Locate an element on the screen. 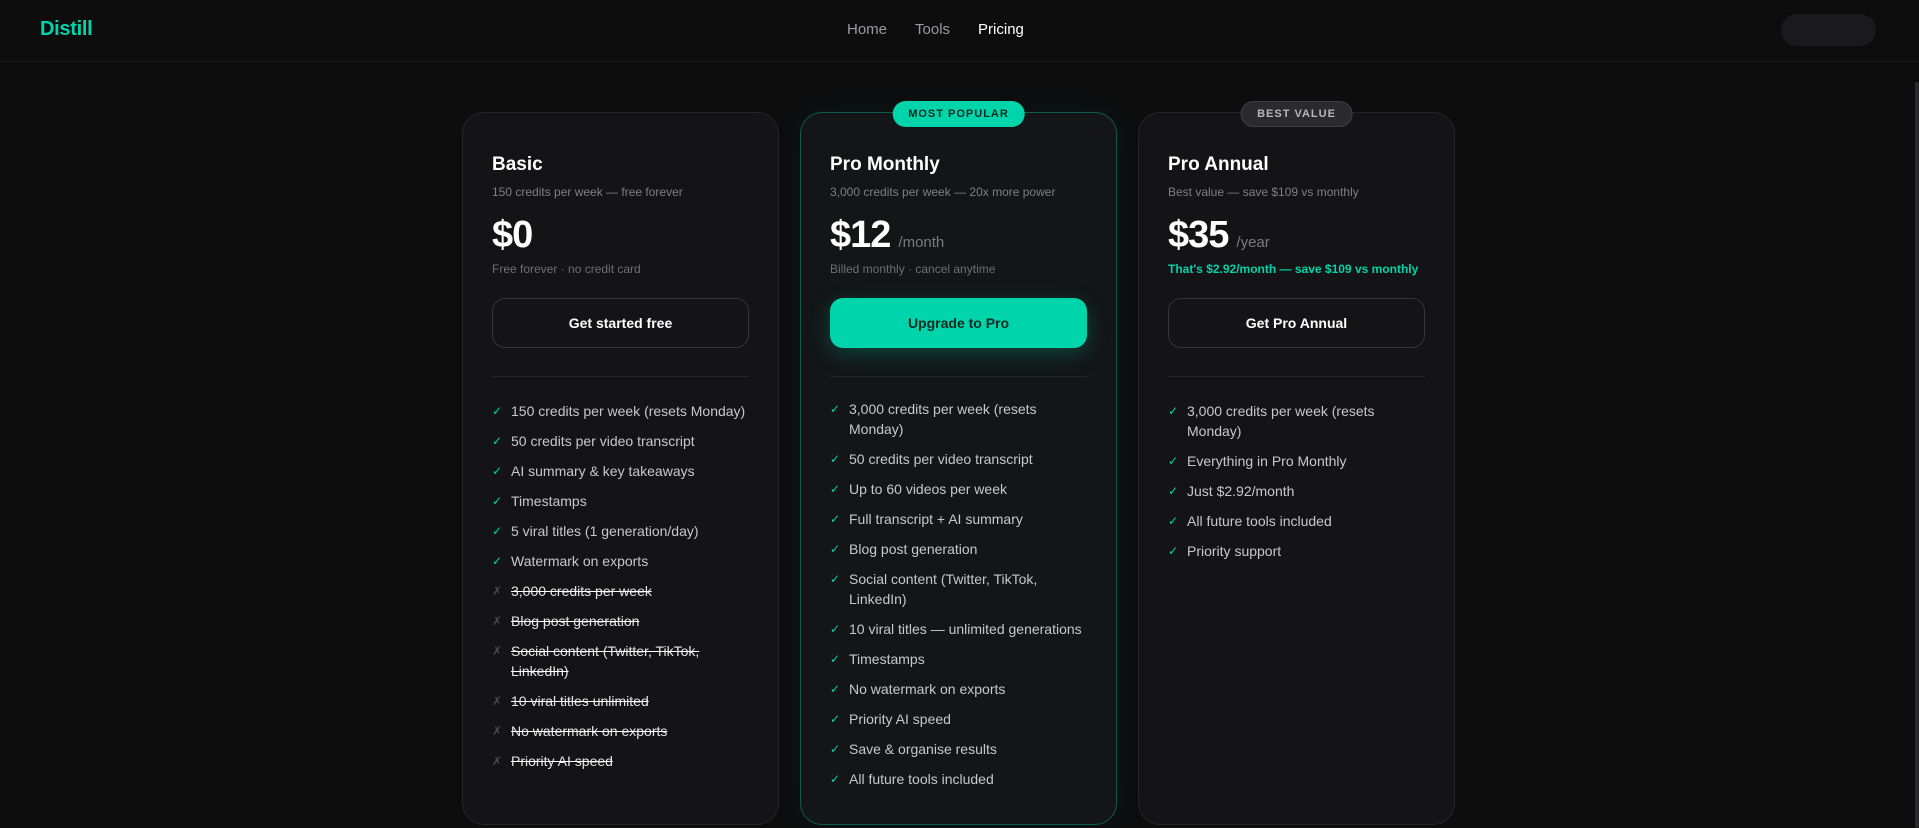 This screenshot has width=1919, height=828. feature-item: ✓ AI summary & key takeaways is located at coordinates (620, 471).